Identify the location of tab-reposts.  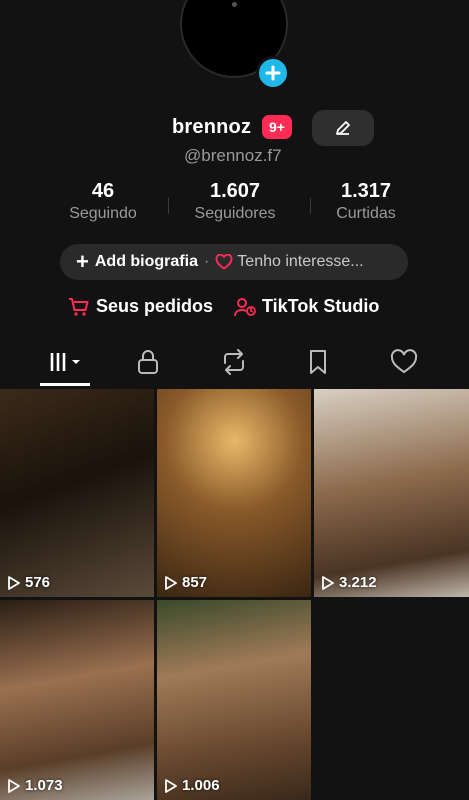
(234, 362).